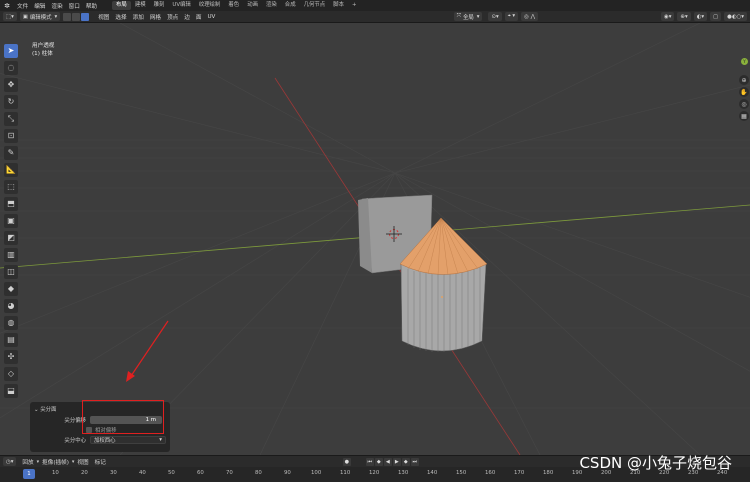  What do you see at coordinates (11, 204) in the screenshot?
I see `extrude-icon: ⬒` at bounding box center [11, 204].